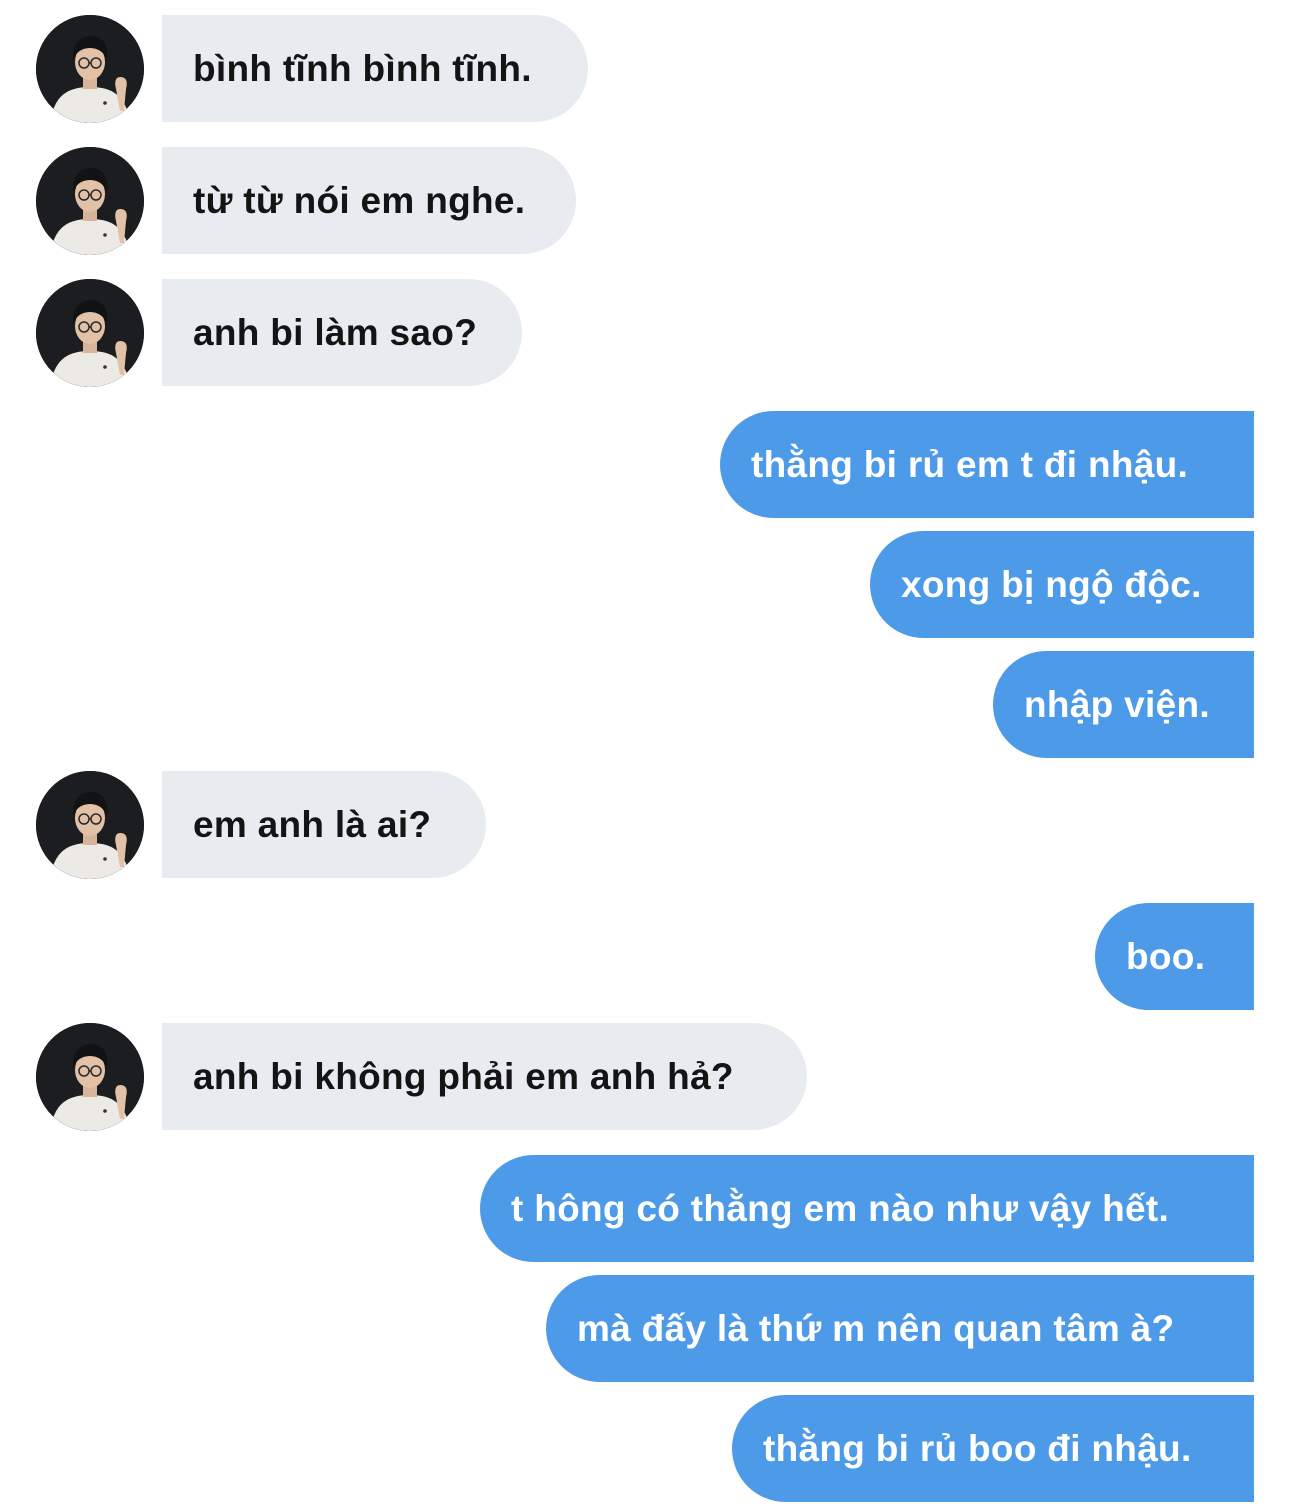 Image resolution: width=1290 pixels, height=1509 pixels. I want to click on message-text: t hông có thằng em nào như vậy hết., so click(840, 1208).